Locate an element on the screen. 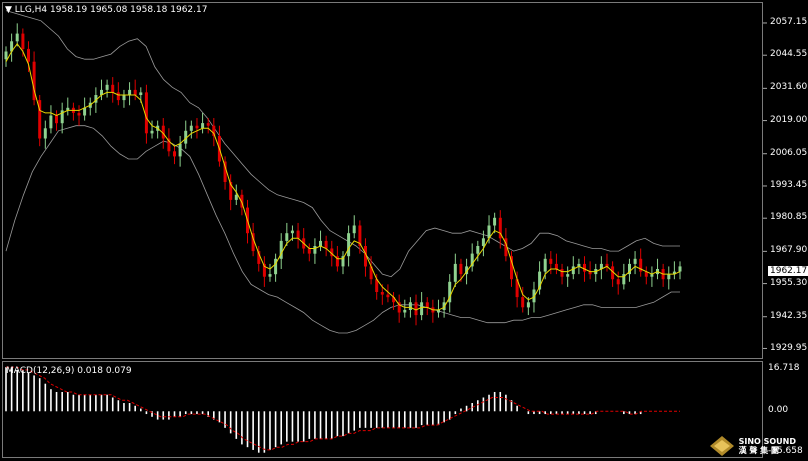  price-tick-label: 1955.30 is located at coordinates (789, 282).